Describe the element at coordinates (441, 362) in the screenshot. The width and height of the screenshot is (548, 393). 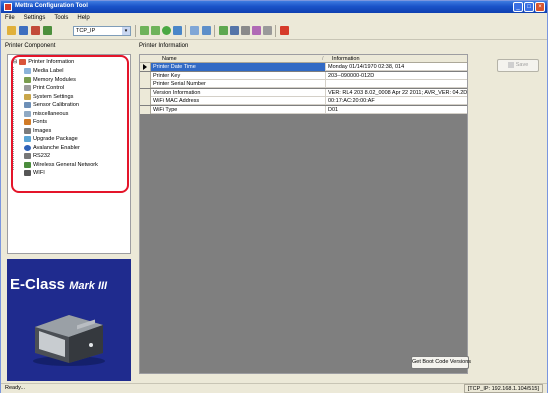
I see `get-boot-code-versions-button: Get Boot Code Versions` at that location.